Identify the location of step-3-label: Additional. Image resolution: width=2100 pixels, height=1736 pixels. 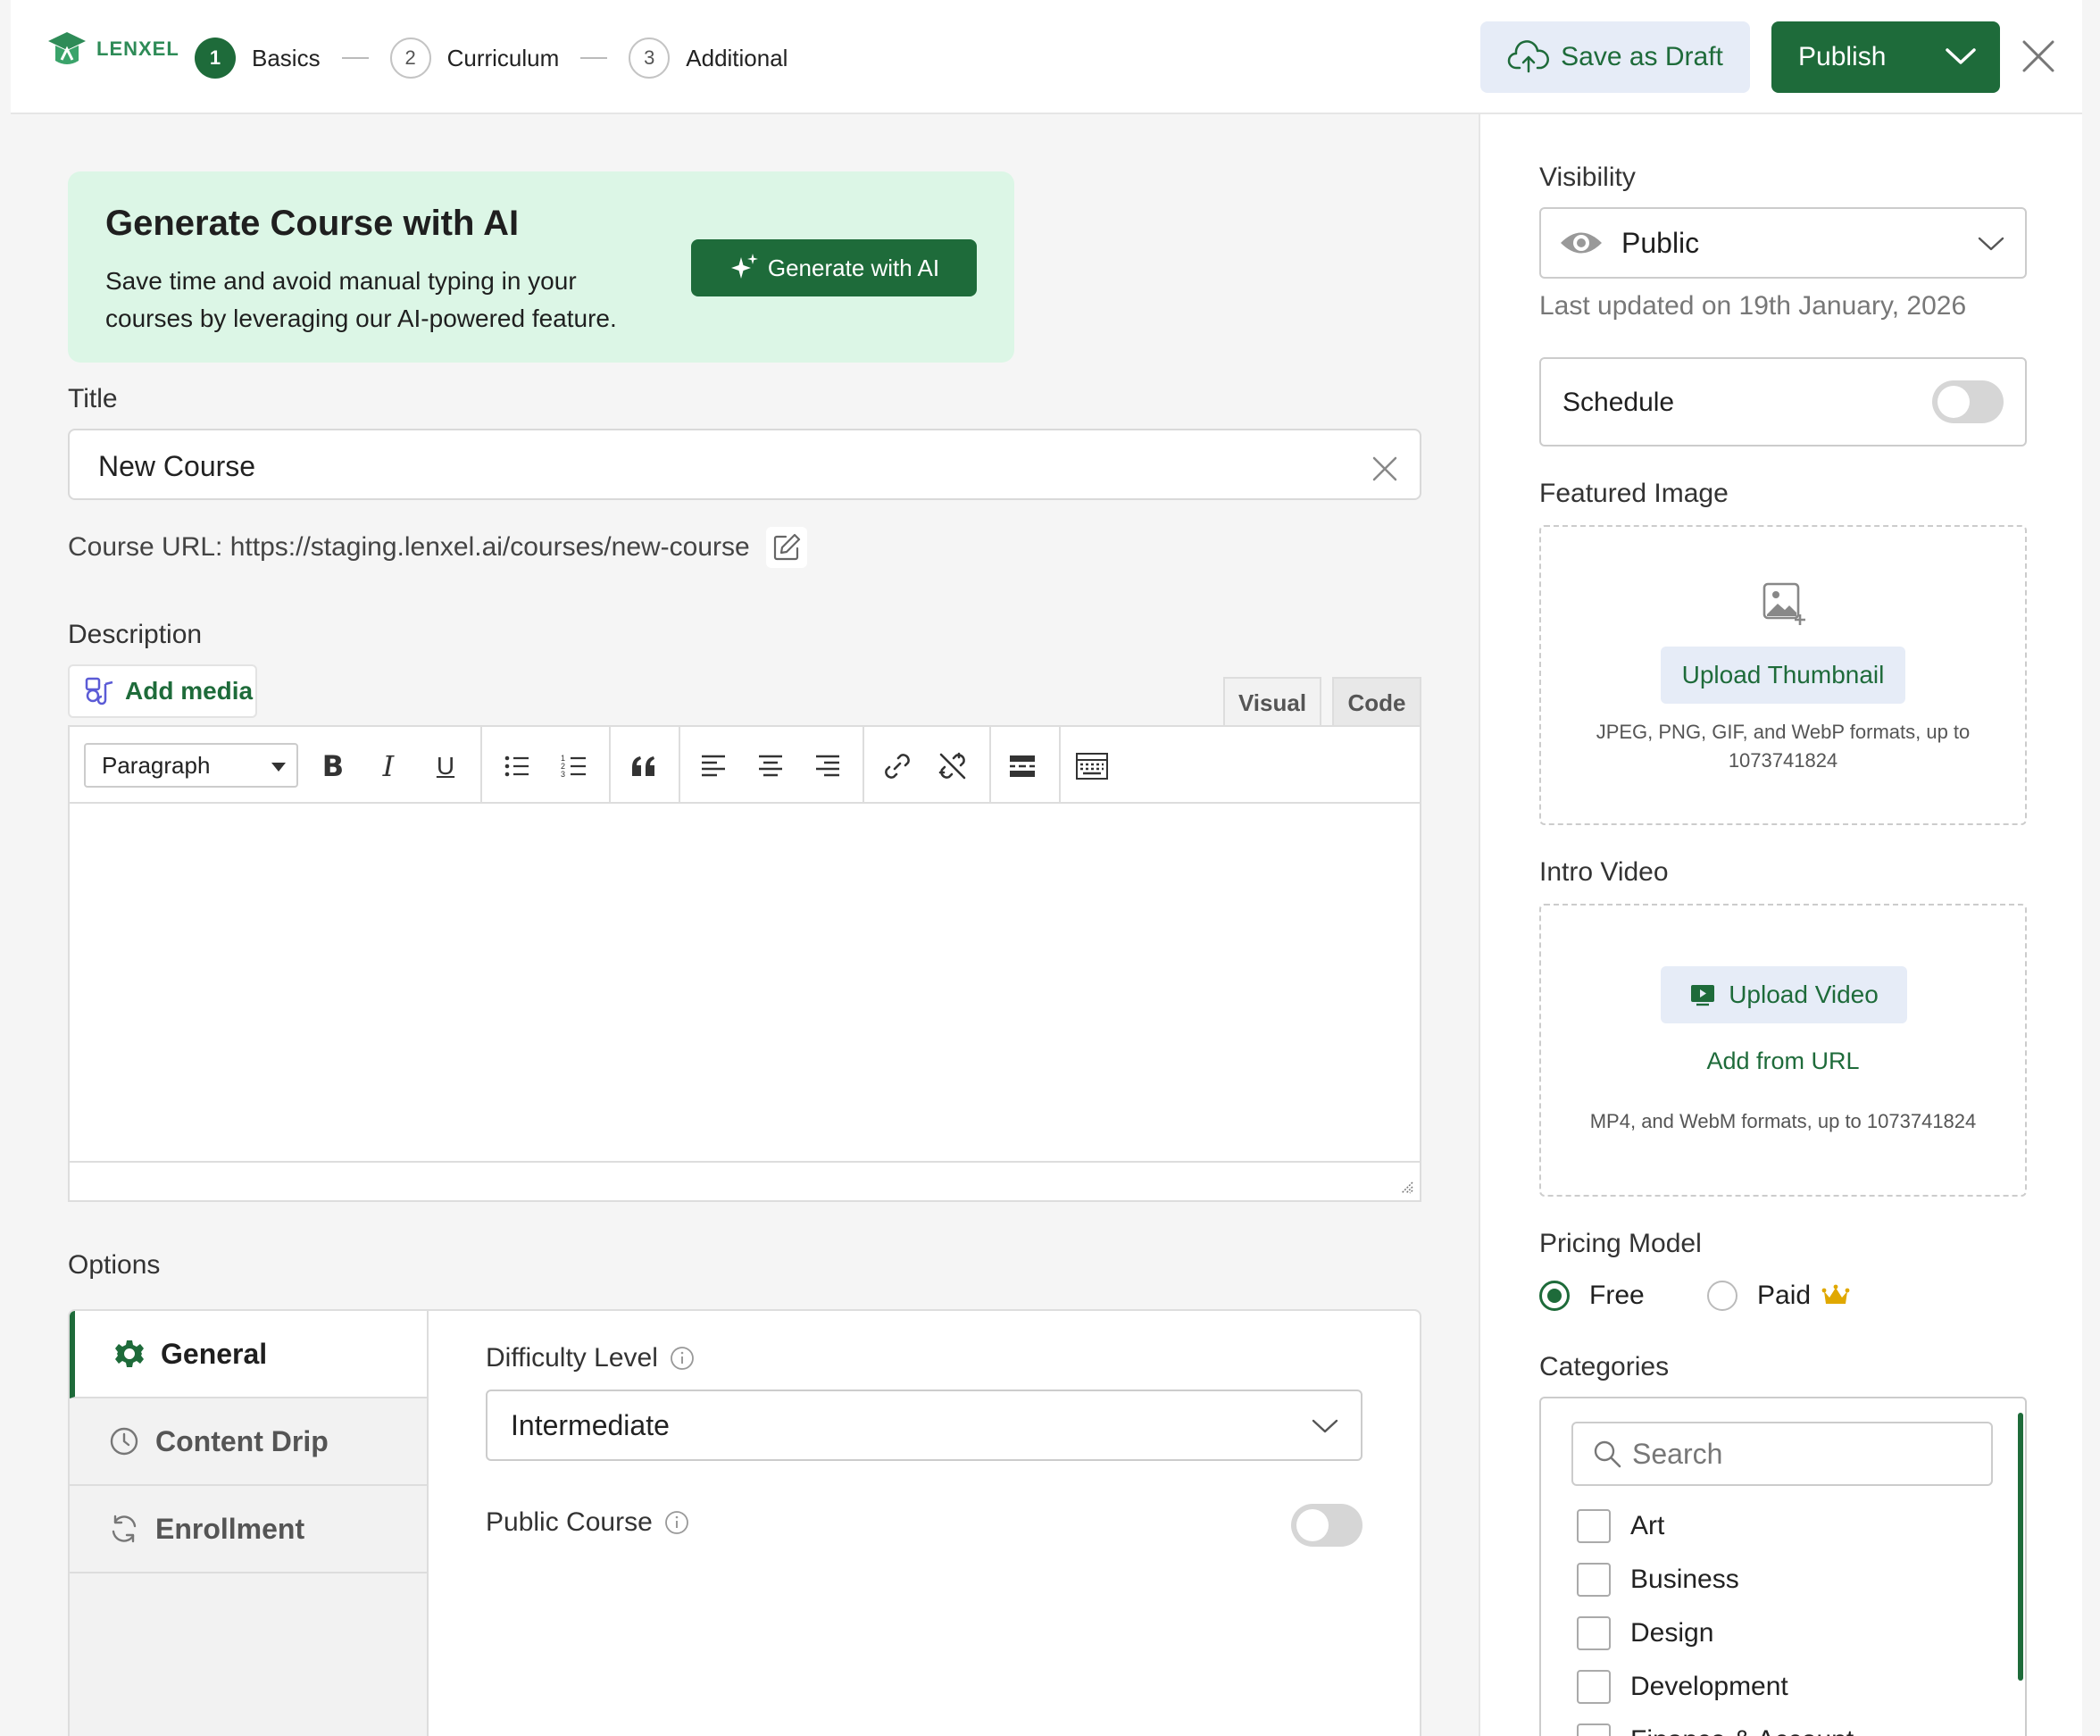
(737, 58).